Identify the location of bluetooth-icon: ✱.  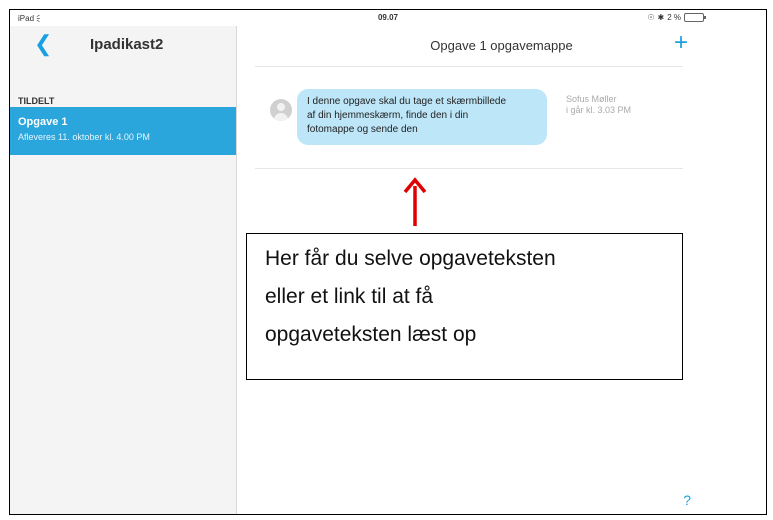
(661, 17).